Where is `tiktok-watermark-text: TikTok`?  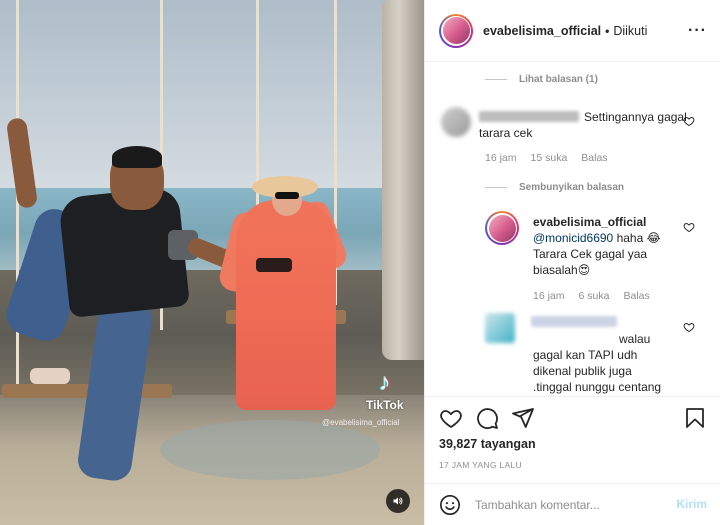 tiktok-watermark-text: TikTok is located at coordinates (385, 405).